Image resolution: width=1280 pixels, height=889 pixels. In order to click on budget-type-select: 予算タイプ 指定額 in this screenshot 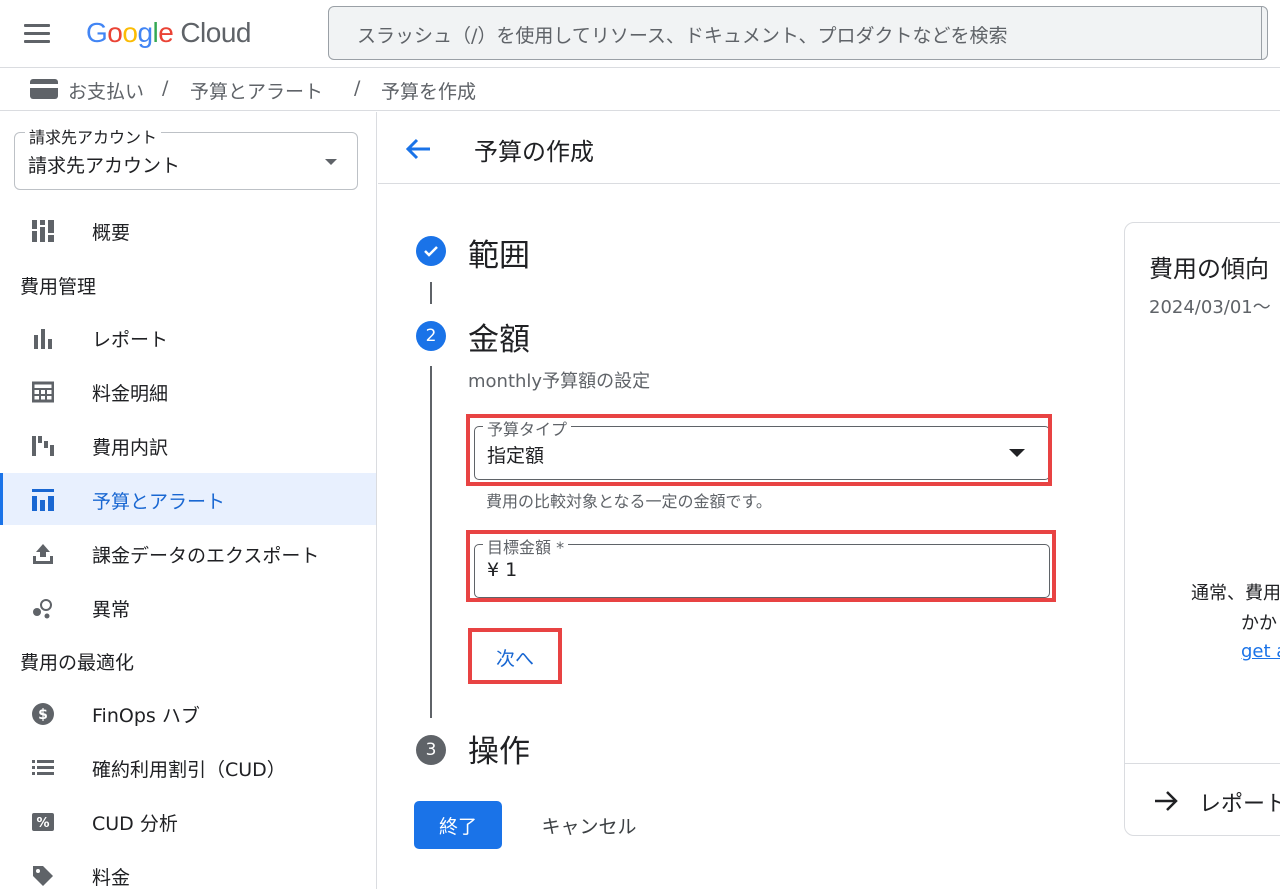, I will do `click(762, 448)`.